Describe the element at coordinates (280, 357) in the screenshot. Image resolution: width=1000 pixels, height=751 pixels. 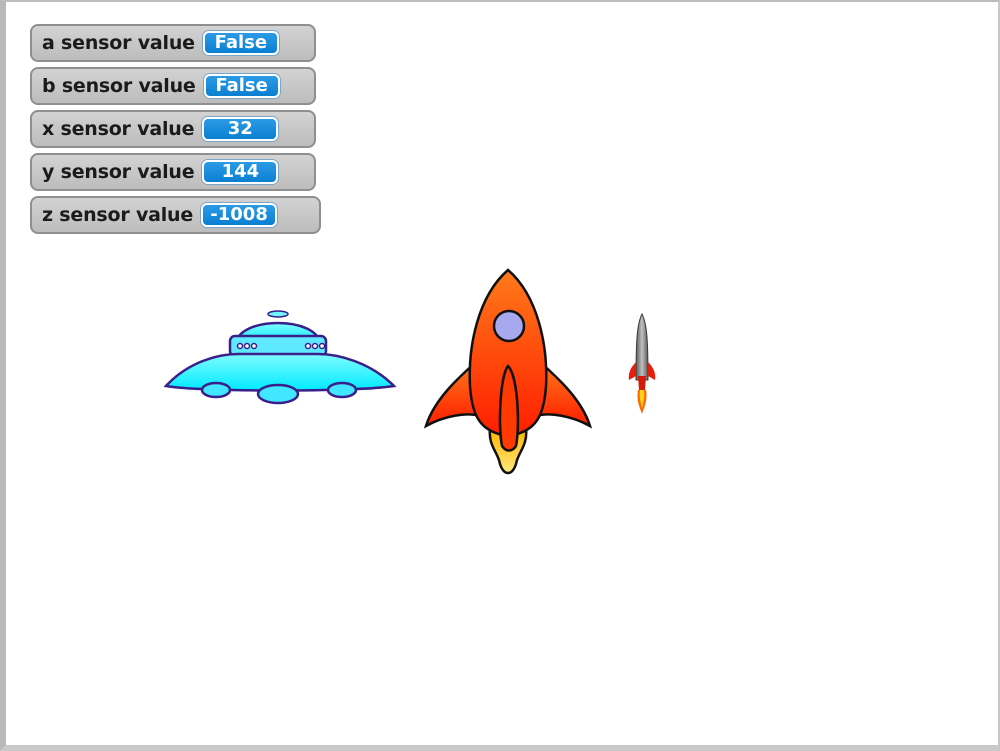
I see `ufo-icon` at that location.